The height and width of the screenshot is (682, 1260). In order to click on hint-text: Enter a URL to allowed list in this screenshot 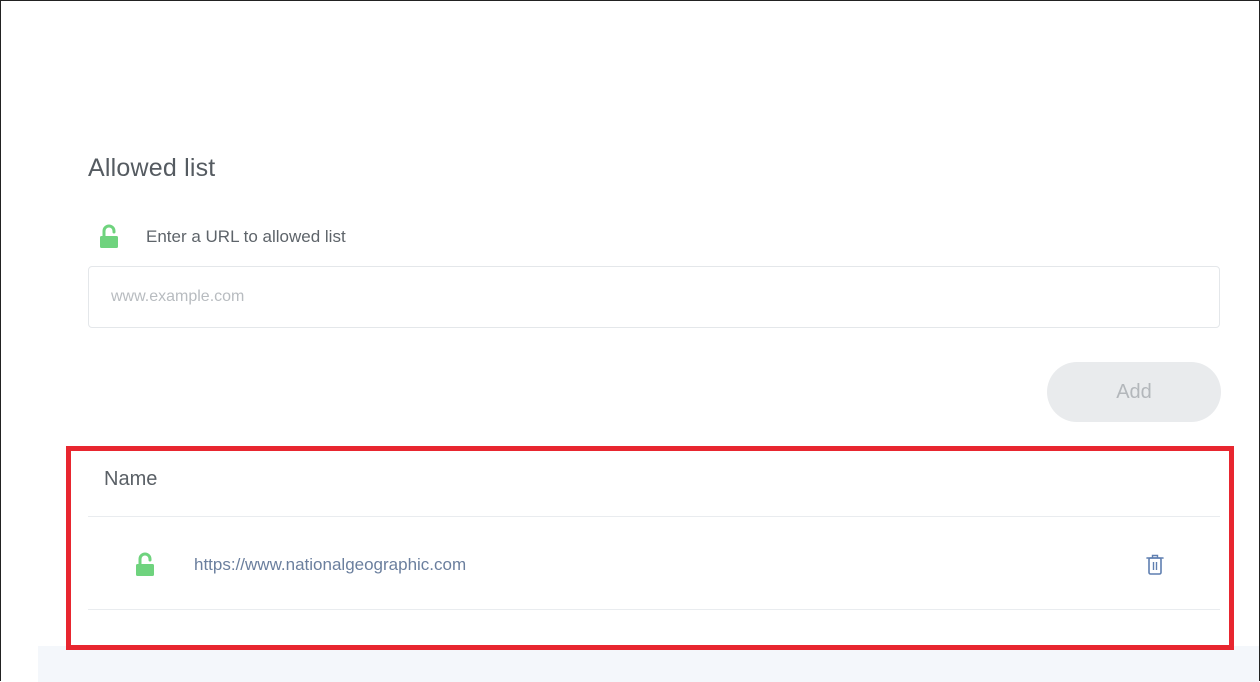, I will do `click(246, 236)`.